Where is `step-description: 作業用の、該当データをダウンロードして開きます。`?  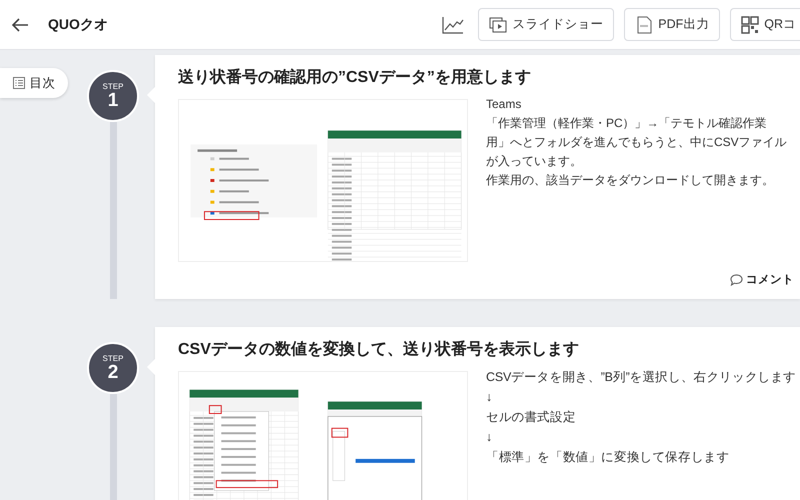 step-description: 作業用の、該当データをダウンロードして開きます。 is located at coordinates (630, 180).